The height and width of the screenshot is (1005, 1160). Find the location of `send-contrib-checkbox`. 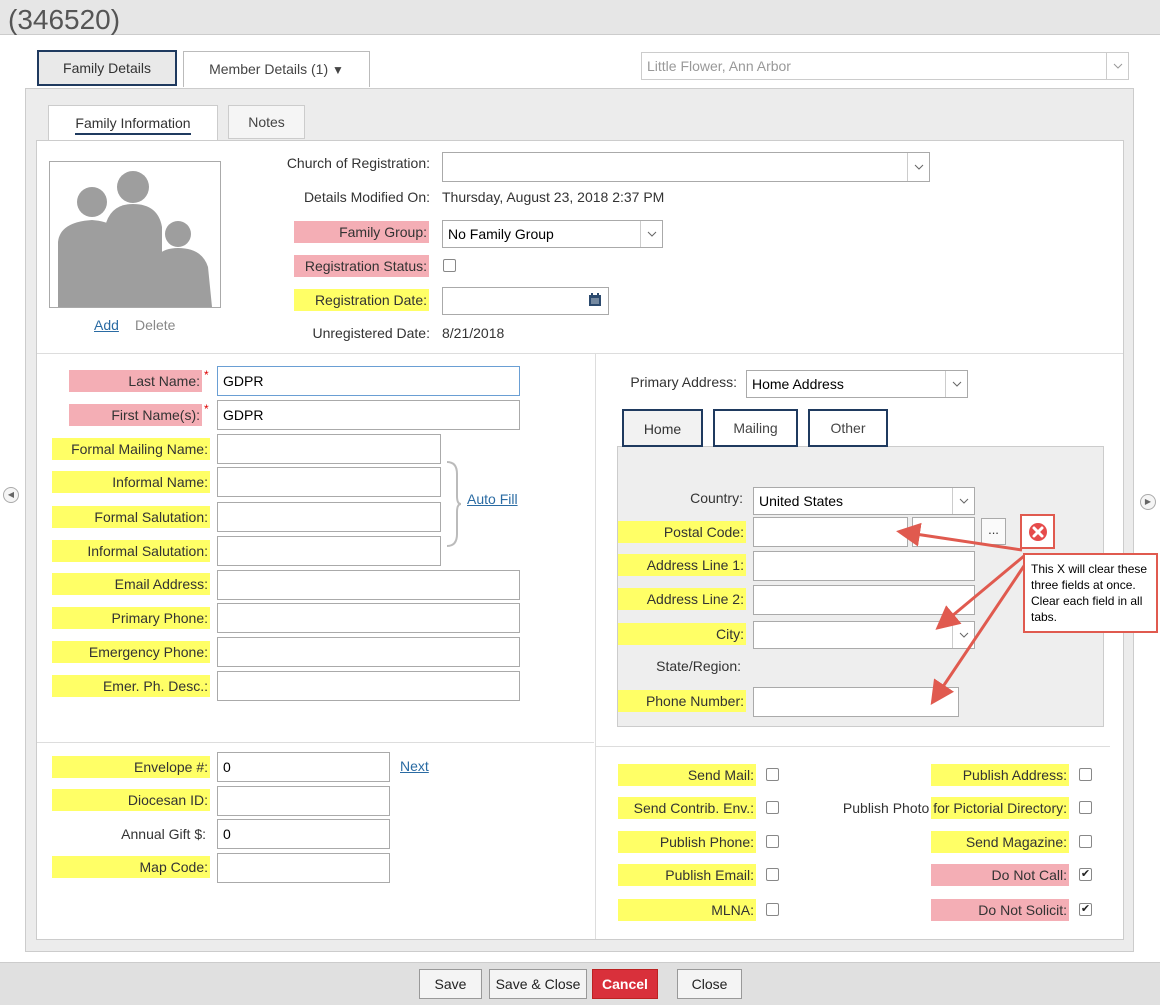

send-contrib-checkbox is located at coordinates (772, 807).